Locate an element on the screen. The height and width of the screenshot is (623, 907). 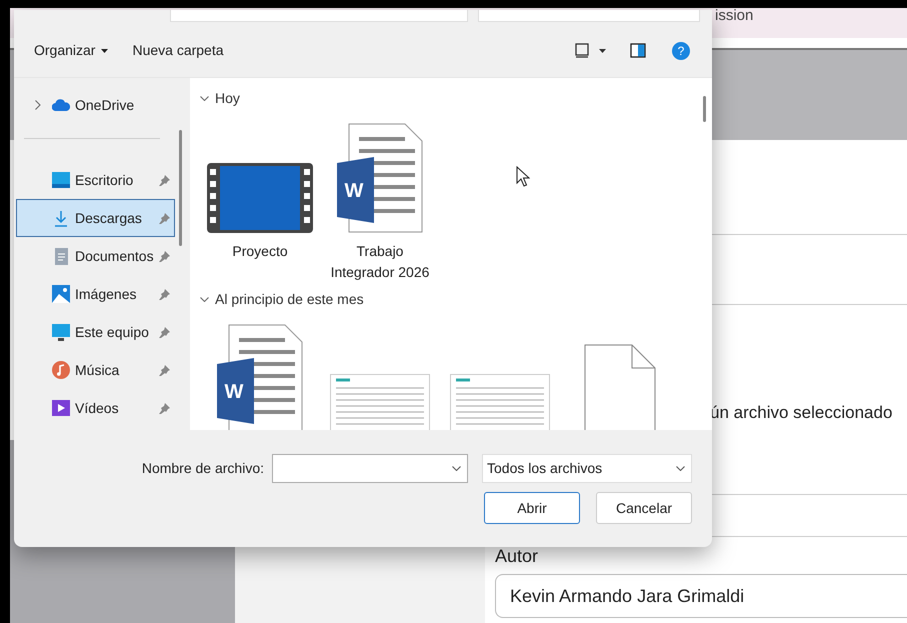
chevron-right-icon is located at coordinates (38, 105).